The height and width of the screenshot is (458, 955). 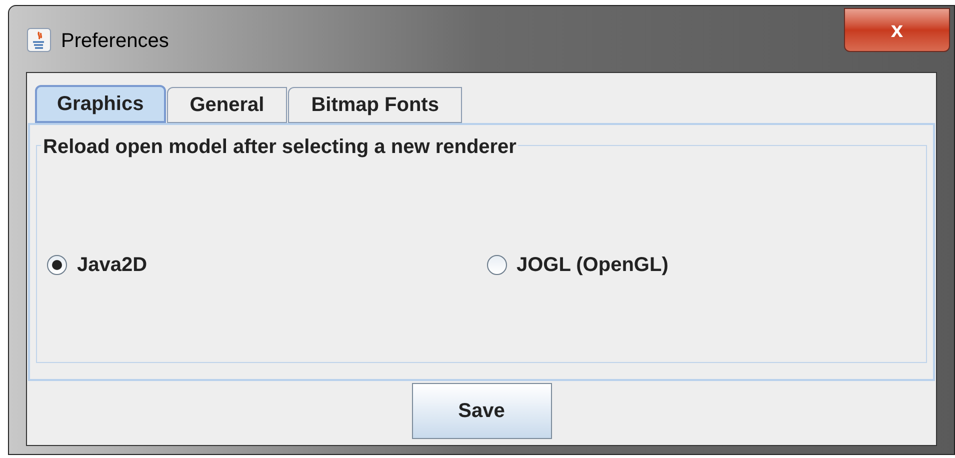 I want to click on app-icon, so click(x=39, y=40).